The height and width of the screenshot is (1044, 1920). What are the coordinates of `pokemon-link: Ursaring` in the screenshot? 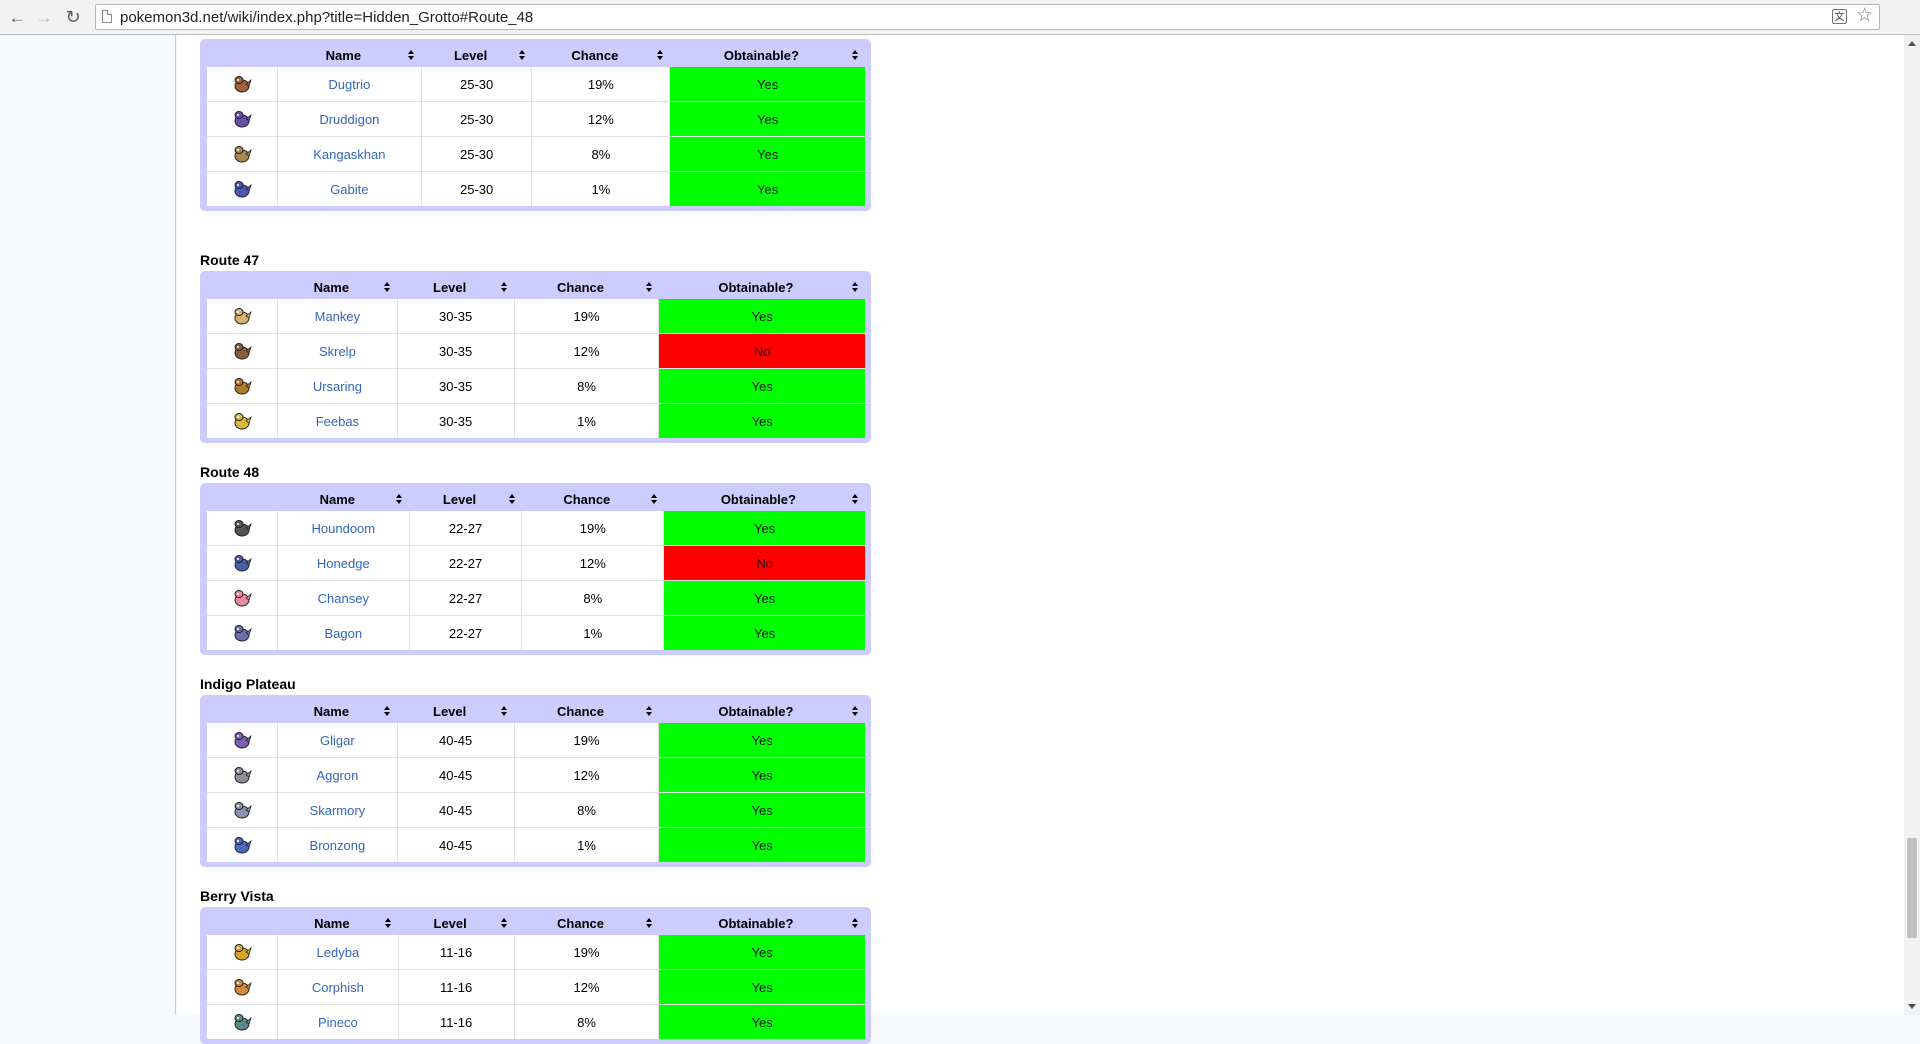 It's located at (337, 386).